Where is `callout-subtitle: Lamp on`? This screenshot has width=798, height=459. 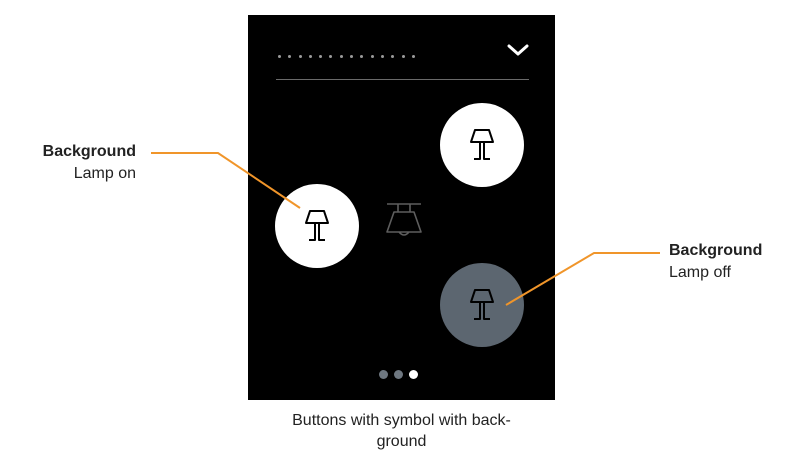 callout-subtitle: Lamp on is located at coordinates (104, 173).